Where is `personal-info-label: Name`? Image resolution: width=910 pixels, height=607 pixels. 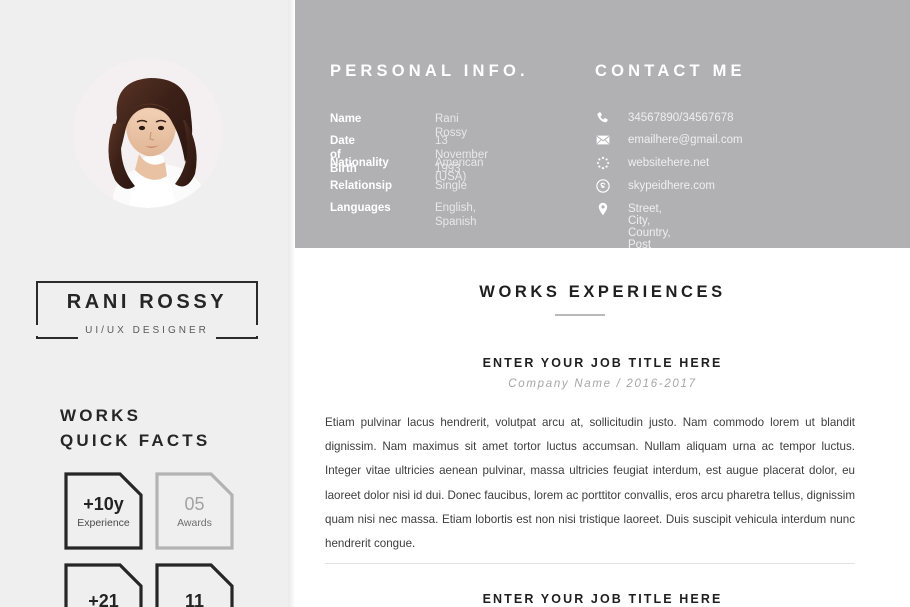
personal-info-label: Name is located at coordinates (346, 119).